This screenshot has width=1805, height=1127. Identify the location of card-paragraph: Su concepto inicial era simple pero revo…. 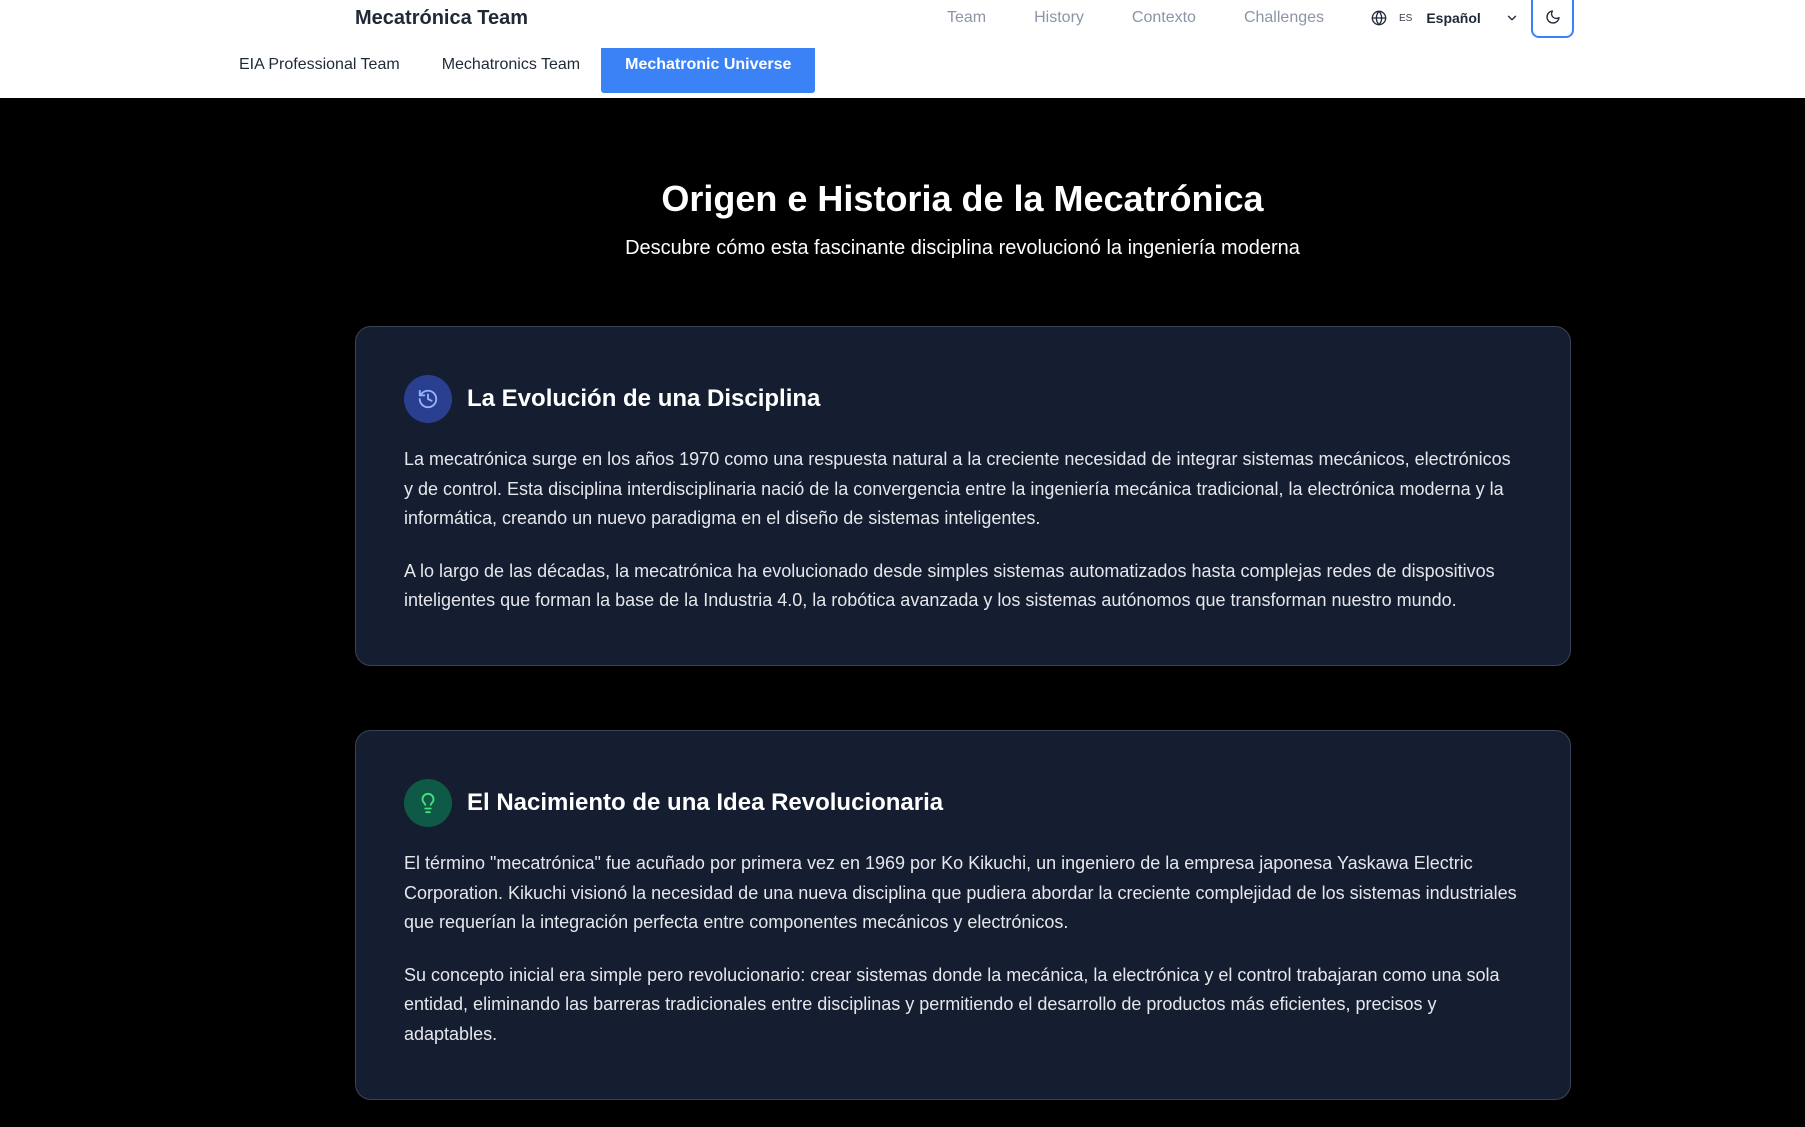
(952, 1004).